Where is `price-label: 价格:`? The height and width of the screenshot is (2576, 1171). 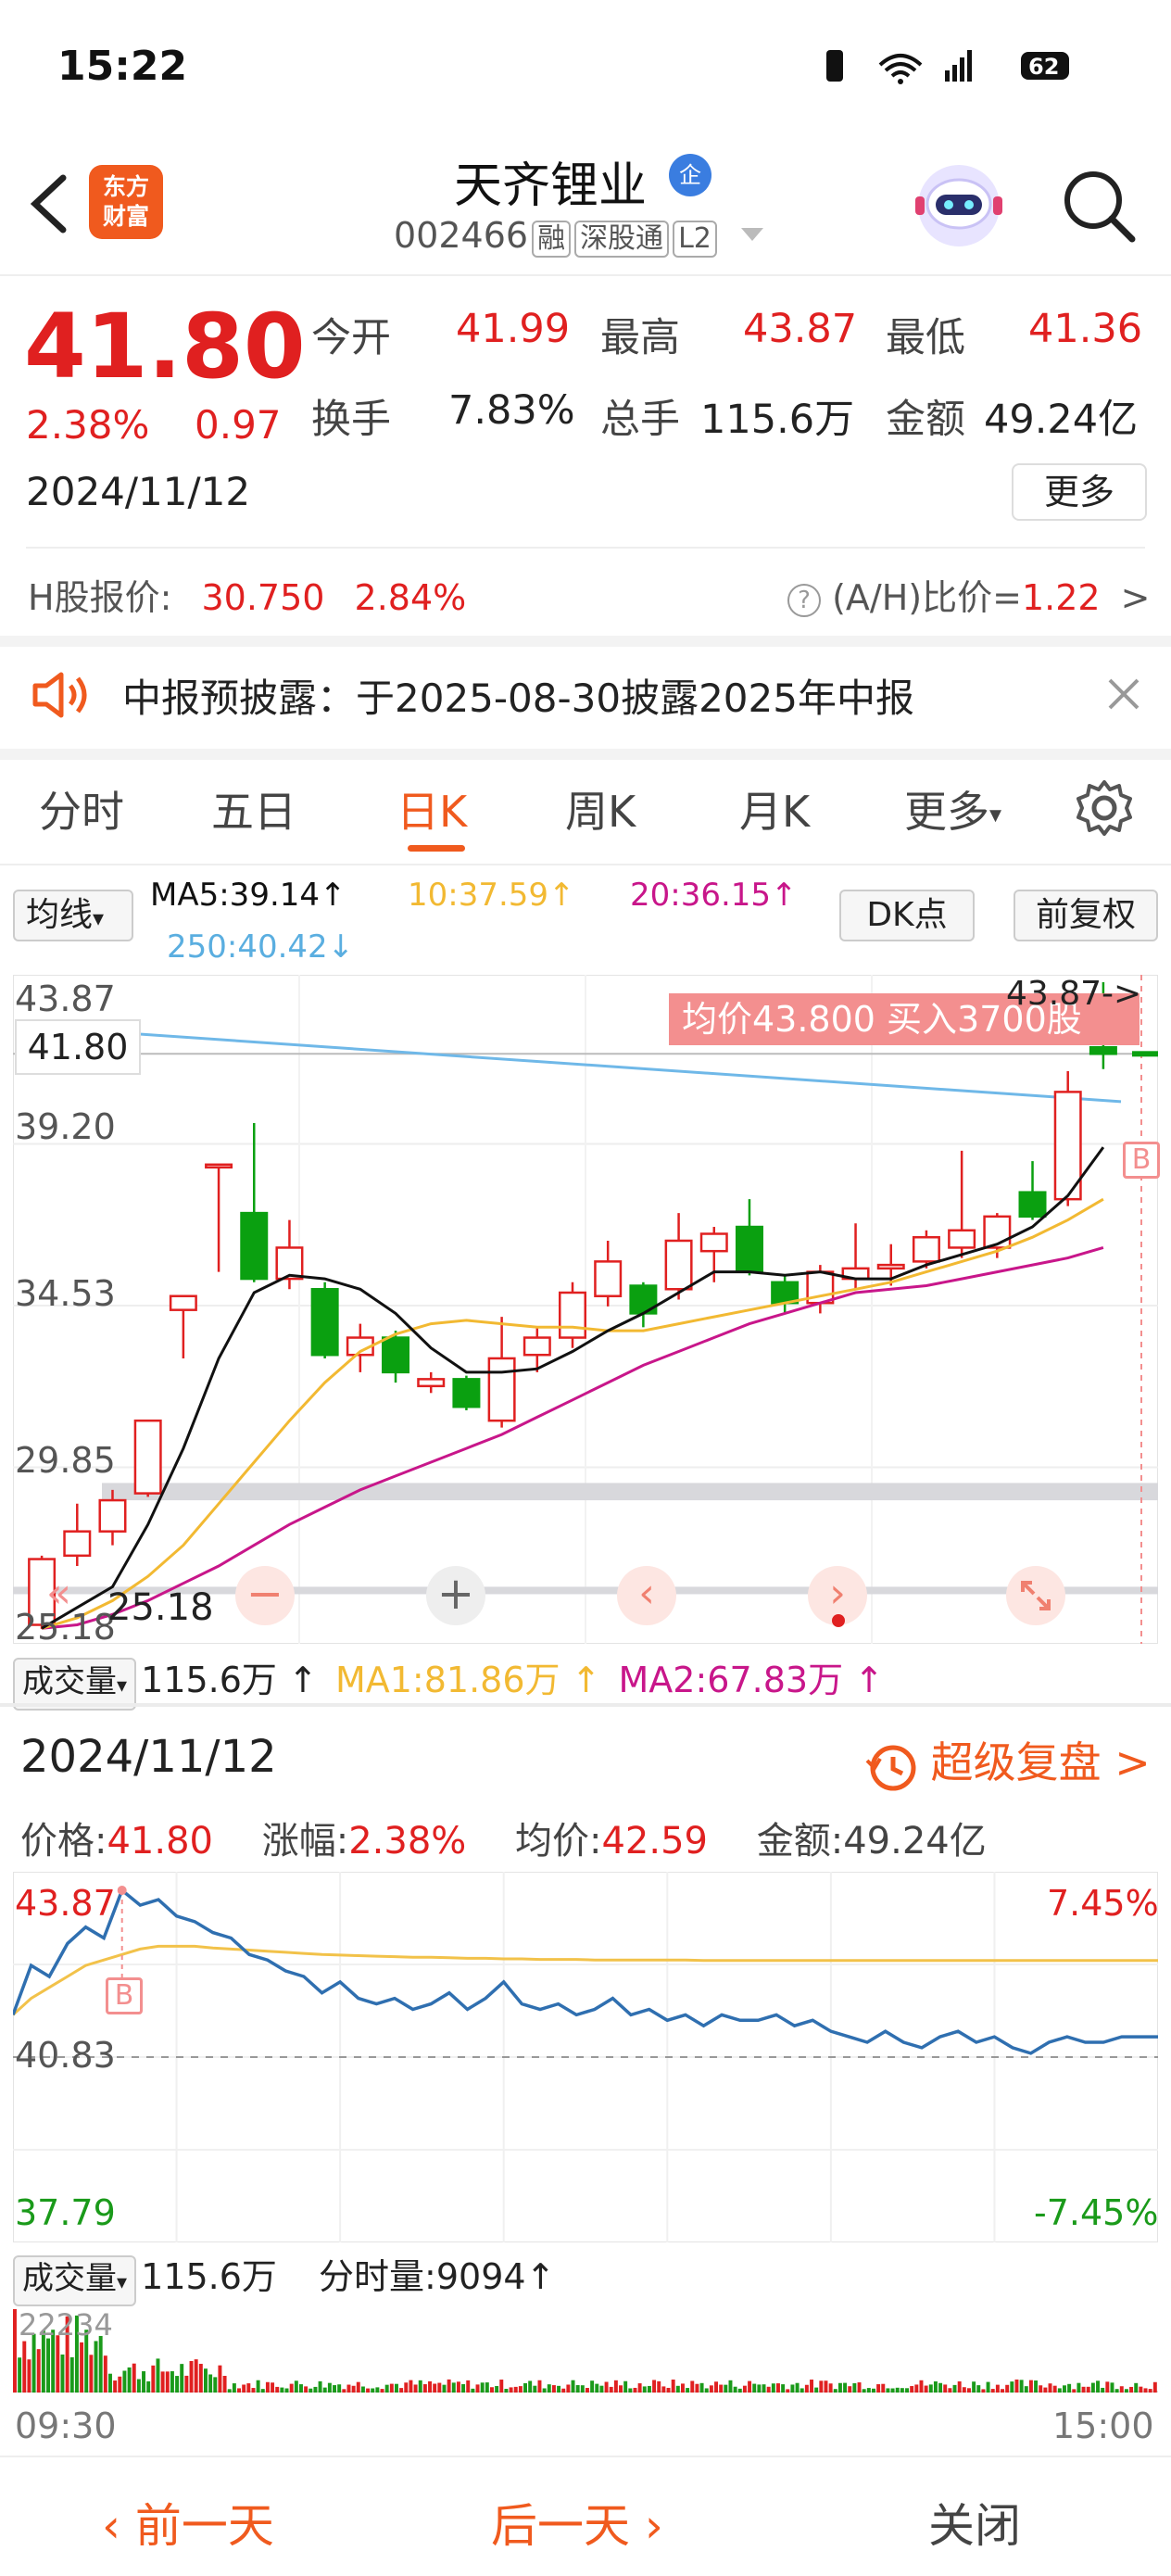
price-label: 价格: is located at coordinates (64, 1841).